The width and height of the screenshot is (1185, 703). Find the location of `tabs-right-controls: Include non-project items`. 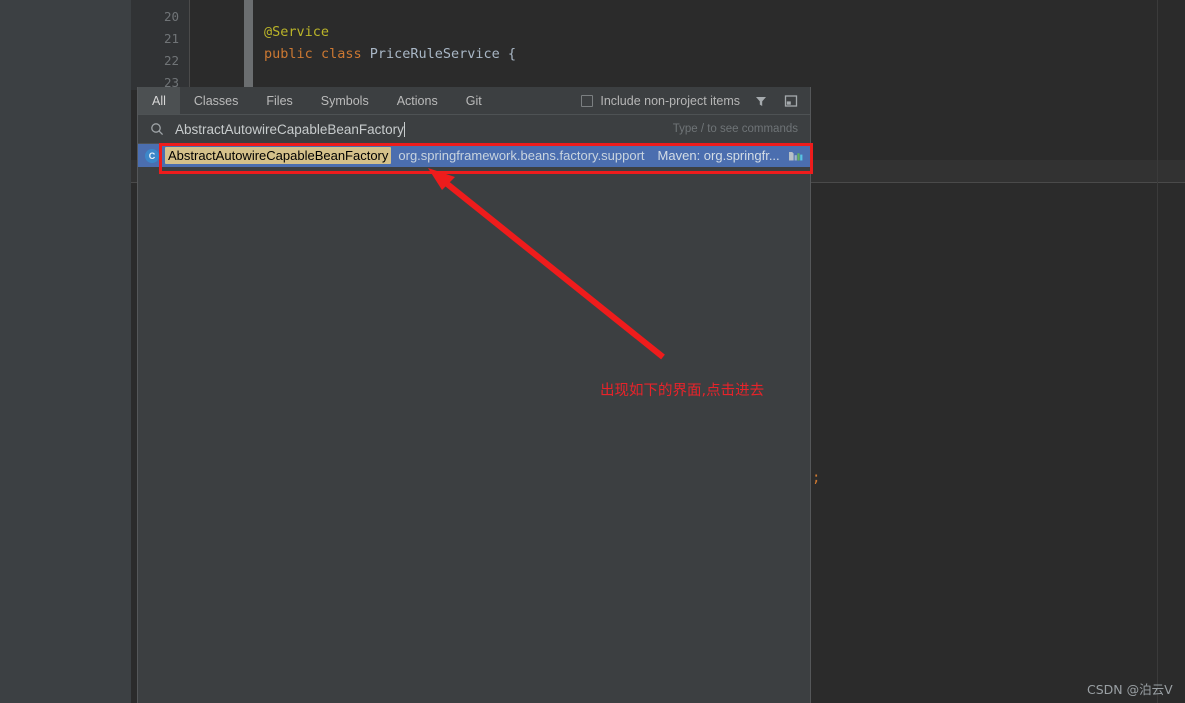

tabs-right-controls: Include non-project items is located at coordinates (695, 100).